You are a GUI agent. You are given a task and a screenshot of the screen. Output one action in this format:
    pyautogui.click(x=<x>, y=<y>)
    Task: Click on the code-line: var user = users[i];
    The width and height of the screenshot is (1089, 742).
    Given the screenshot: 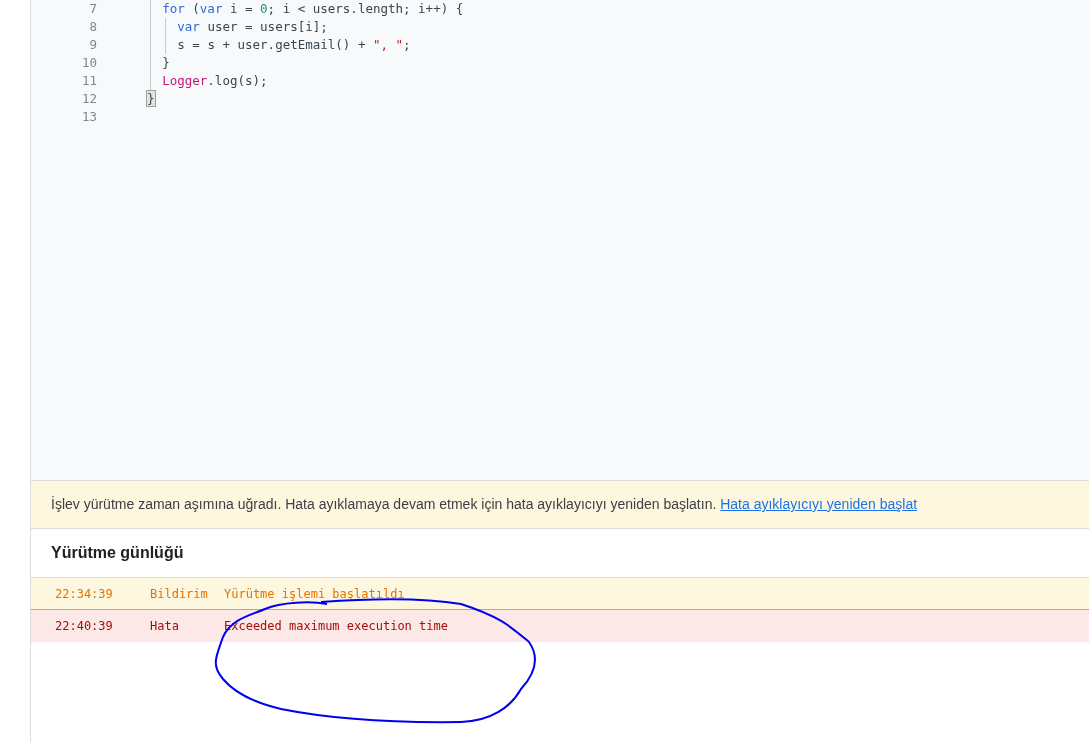 What is the action you would take?
    pyautogui.click(x=252, y=27)
    